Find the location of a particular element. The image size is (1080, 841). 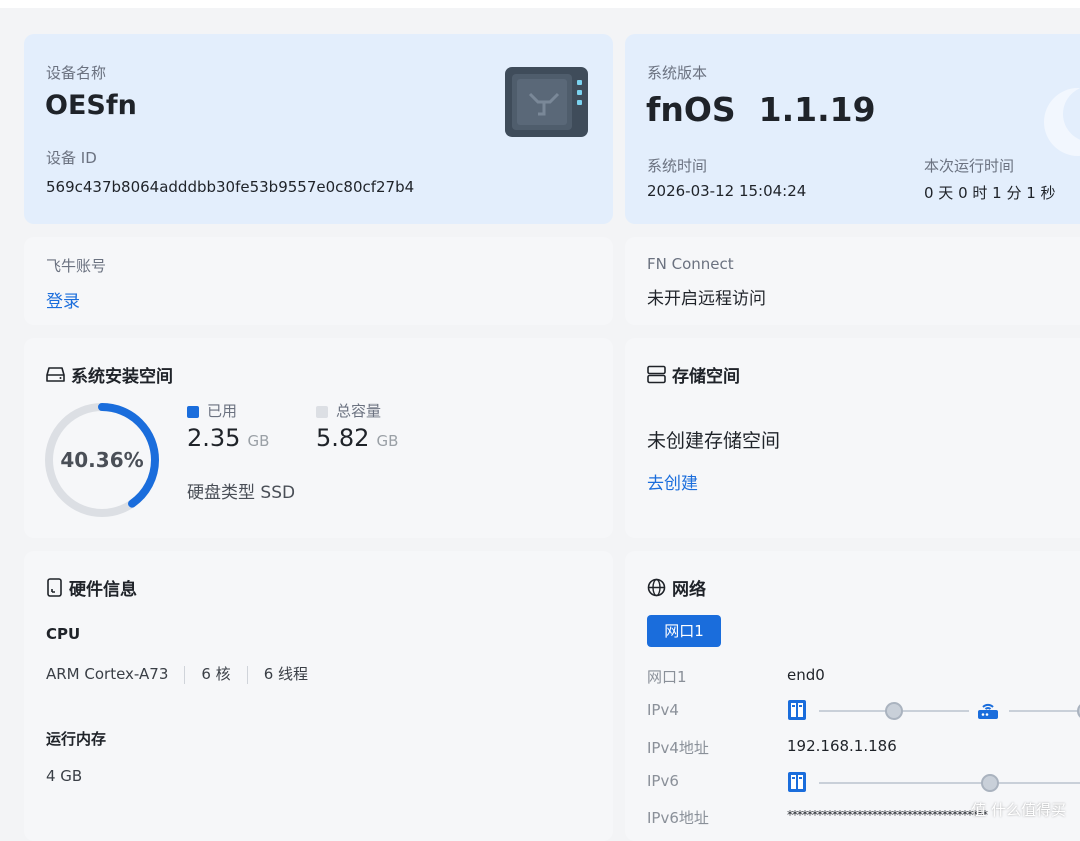

login-link: 登录 is located at coordinates (63, 299).